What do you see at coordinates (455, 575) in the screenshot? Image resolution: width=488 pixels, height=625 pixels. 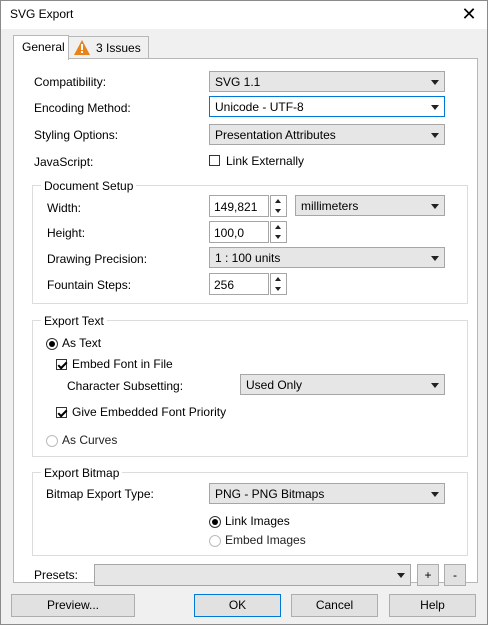 I see `remove-preset-button: -` at bounding box center [455, 575].